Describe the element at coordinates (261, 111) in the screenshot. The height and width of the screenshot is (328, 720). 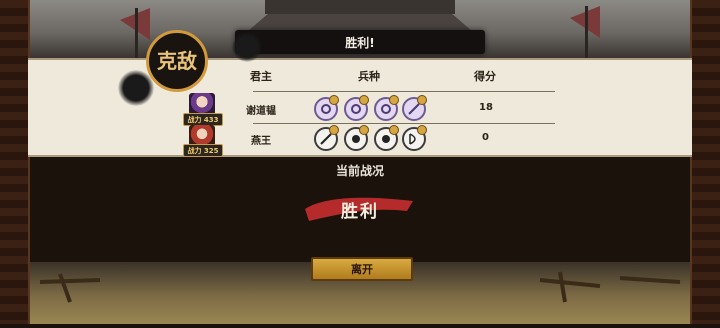
I see `lord-name: 谢道韫` at that location.